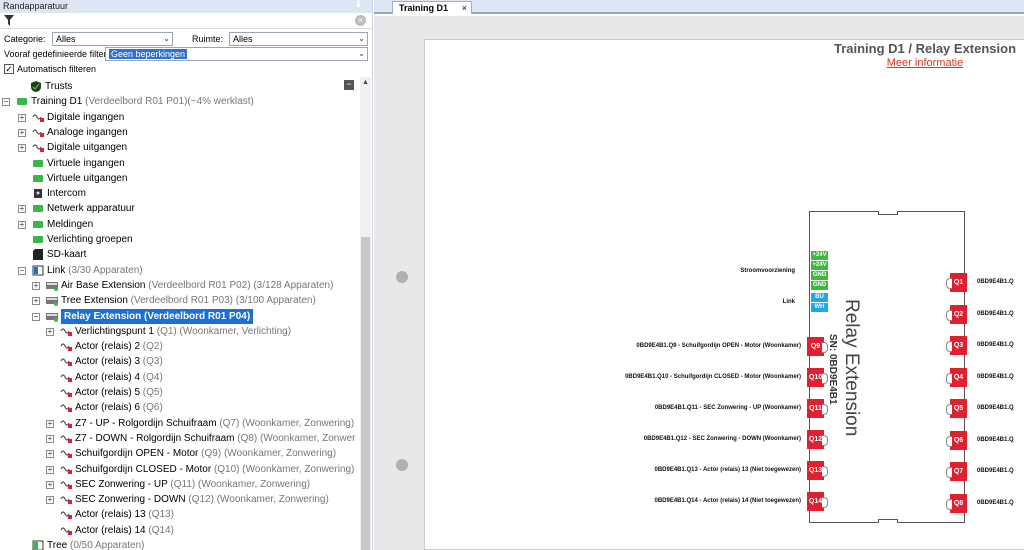 This screenshot has width=1024, height=550. Describe the element at coordinates (817, 470) in the screenshot. I see `output-terminal: Q13` at that location.